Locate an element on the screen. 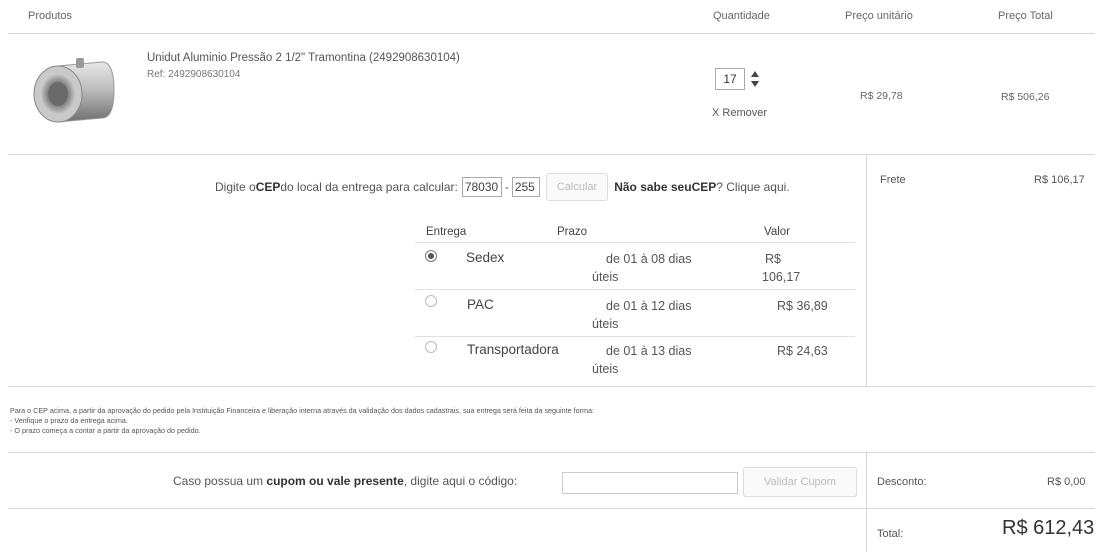  shipping-header-divider is located at coordinates (635, 242).